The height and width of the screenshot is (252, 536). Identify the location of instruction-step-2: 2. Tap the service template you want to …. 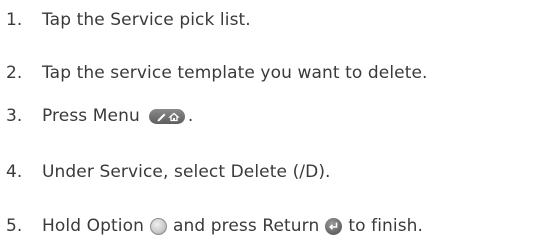
(217, 73).